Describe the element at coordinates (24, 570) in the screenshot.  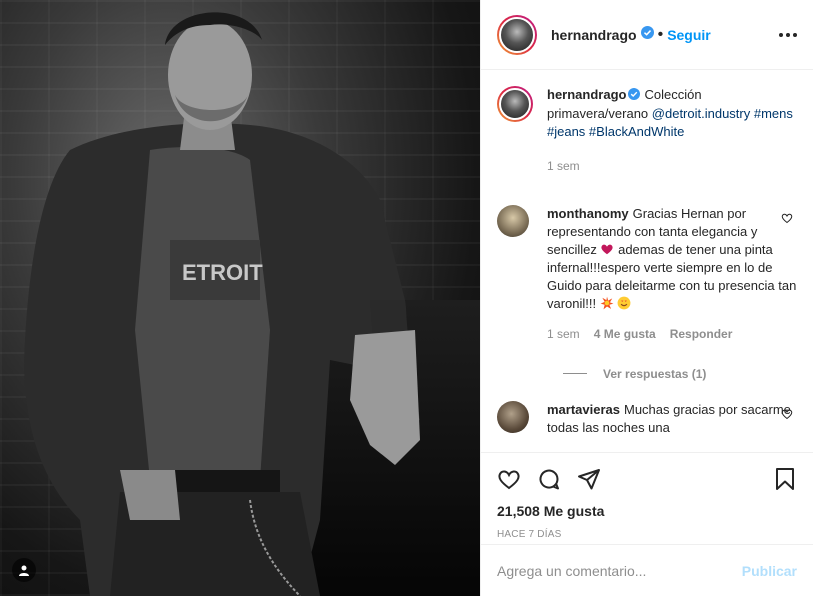
I see `user-tag-icon` at that location.